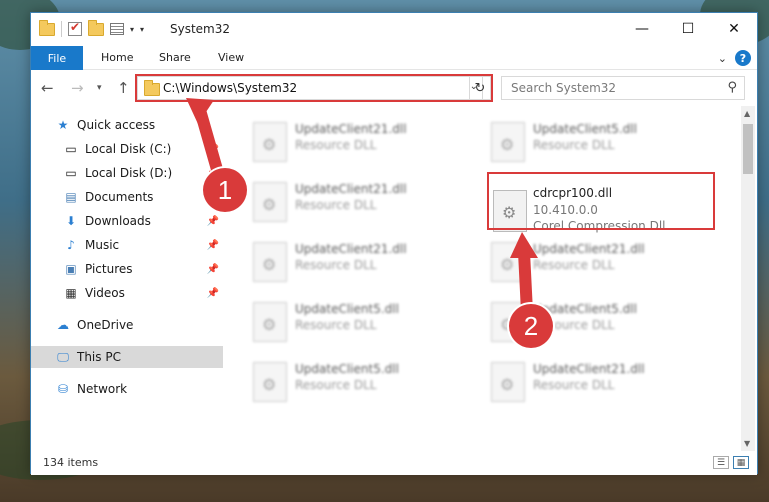  Describe the element at coordinates (531, 326) in the screenshot. I see `step-marker-2: 2` at that location.